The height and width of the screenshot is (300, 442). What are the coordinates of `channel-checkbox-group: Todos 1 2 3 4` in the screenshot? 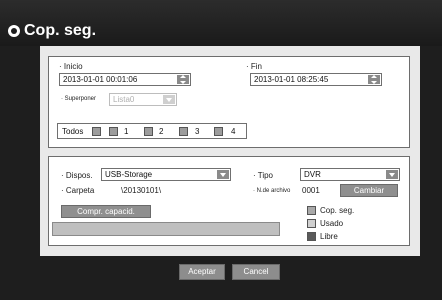 It's located at (152, 131).